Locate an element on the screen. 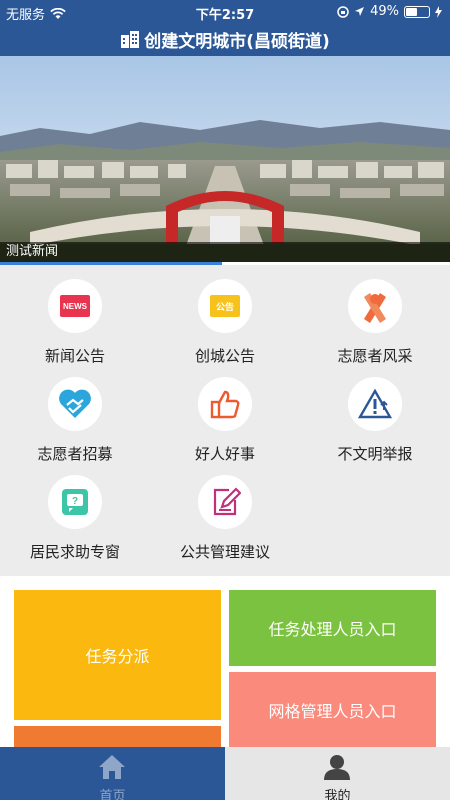 This screenshot has width=450, height=800. task-dispatch-label: 任务分派 is located at coordinates (117, 656).